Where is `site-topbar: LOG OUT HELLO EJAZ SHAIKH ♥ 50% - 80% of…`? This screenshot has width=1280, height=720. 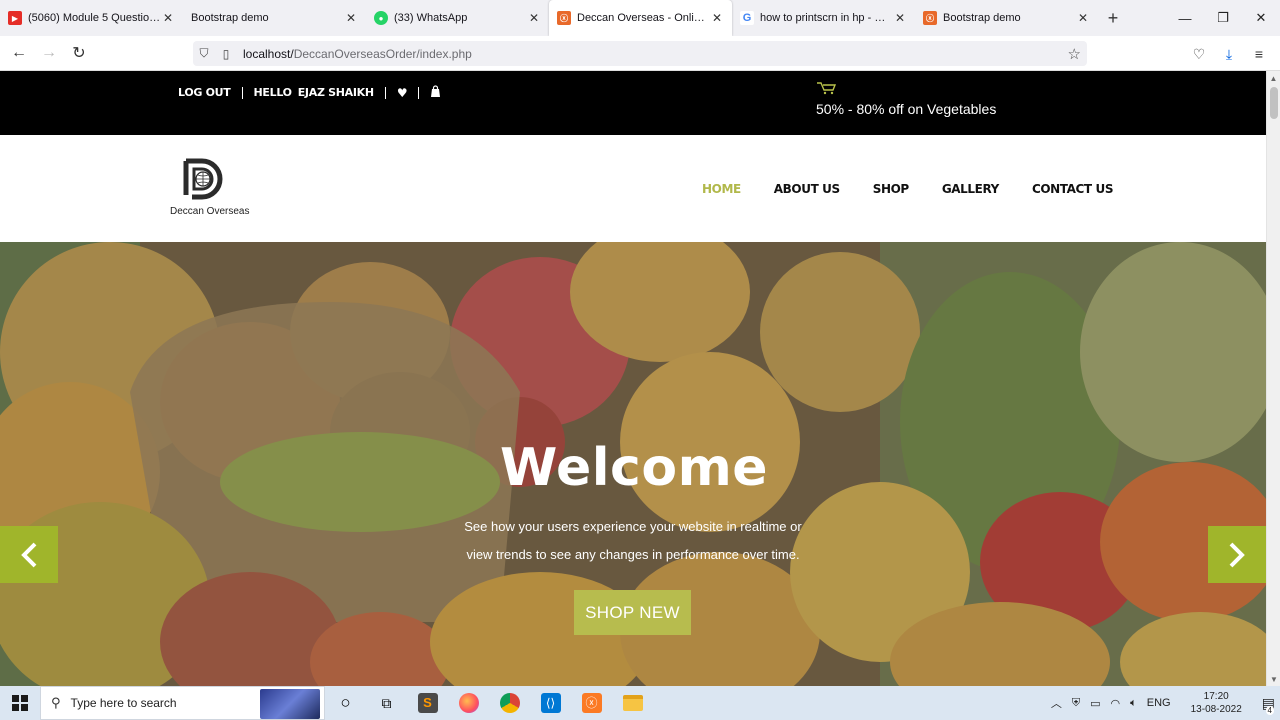 site-topbar: LOG OUT HELLO EJAZ SHAIKH ♥ 50% - 80% of… is located at coordinates (633, 103).